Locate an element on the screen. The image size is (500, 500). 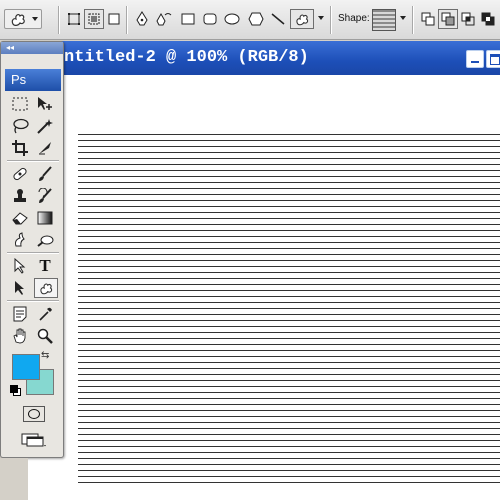
line-tool-button is located at coordinates (278, 19).